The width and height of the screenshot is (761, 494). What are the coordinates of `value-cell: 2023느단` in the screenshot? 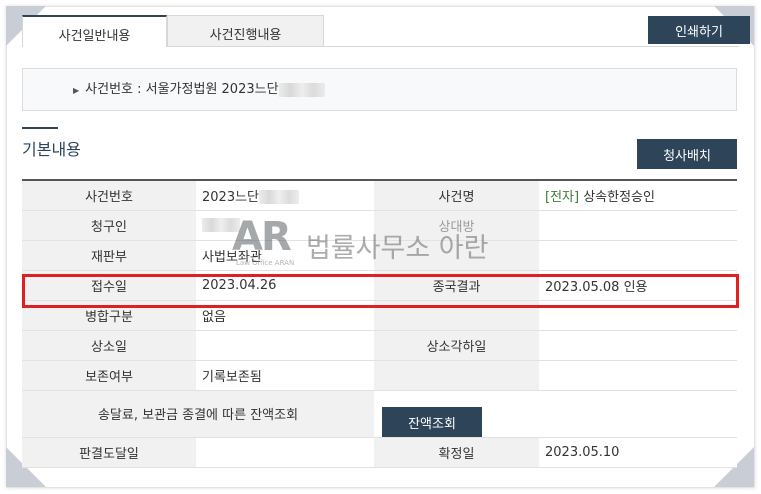 It's located at (285, 195).